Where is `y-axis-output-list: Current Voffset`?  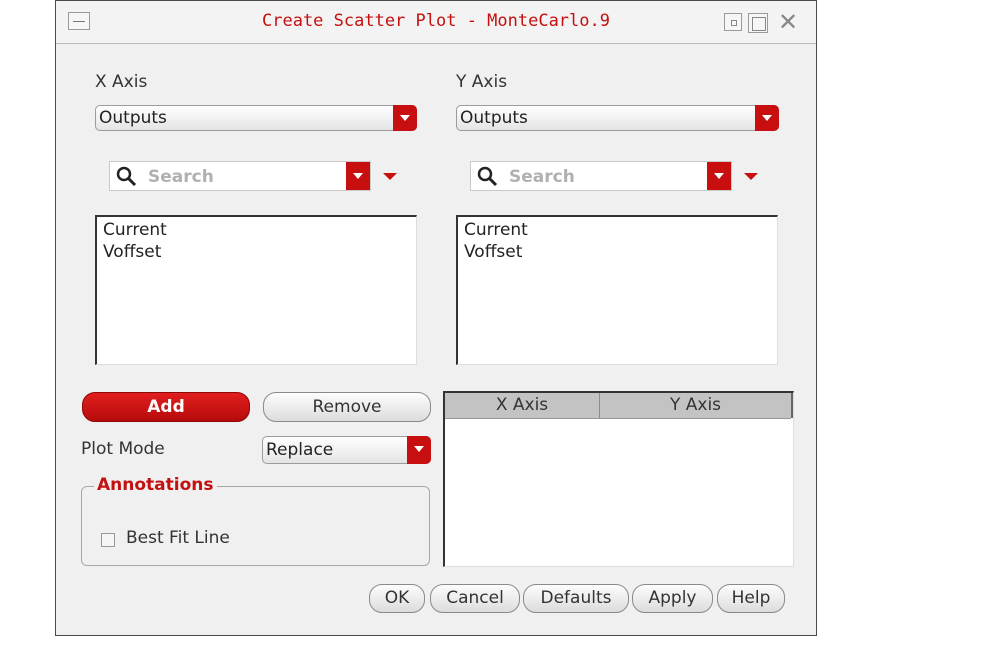 y-axis-output-list: Current Voffset is located at coordinates (617, 290).